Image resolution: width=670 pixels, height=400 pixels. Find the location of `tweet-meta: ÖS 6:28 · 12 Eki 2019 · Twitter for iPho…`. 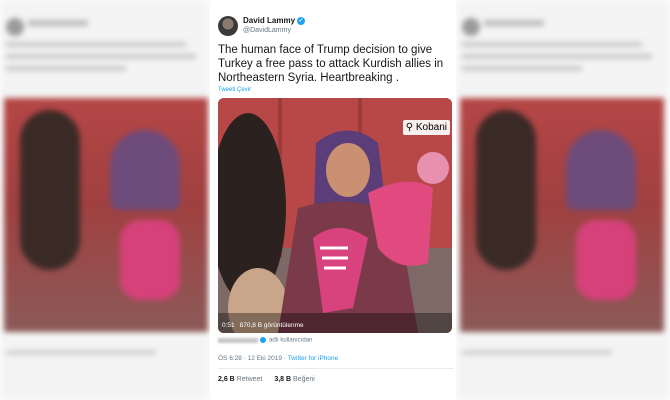

tweet-meta: ÖS 6:28 · 12 Eki 2019 · Twitter for iPho… is located at coordinates (278, 358).